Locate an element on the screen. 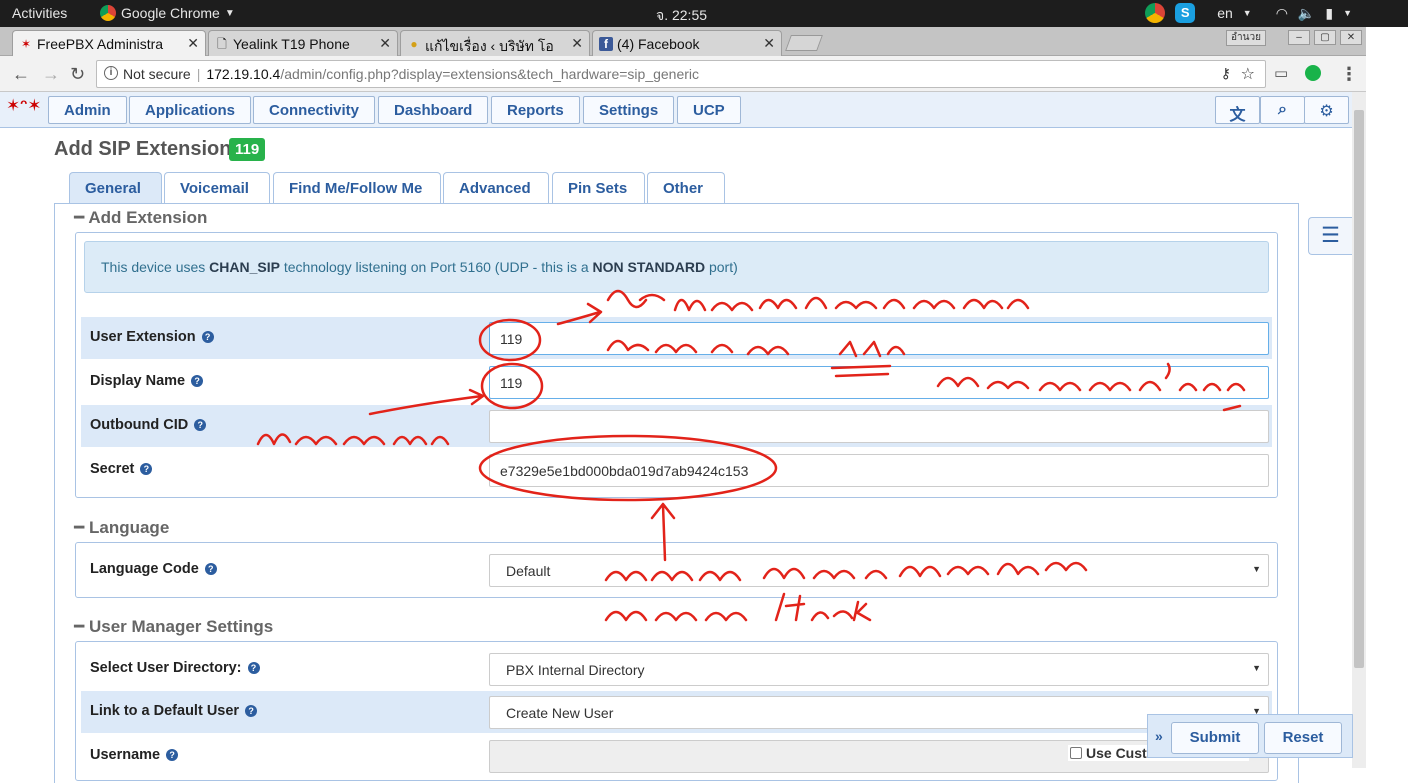 The height and width of the screenshot is (783, 1408). browser-tab-edit-post: ● แก้ไขเรื่อง ‹ บริษัท โอ ✕ is located at coordinates (495, 43).